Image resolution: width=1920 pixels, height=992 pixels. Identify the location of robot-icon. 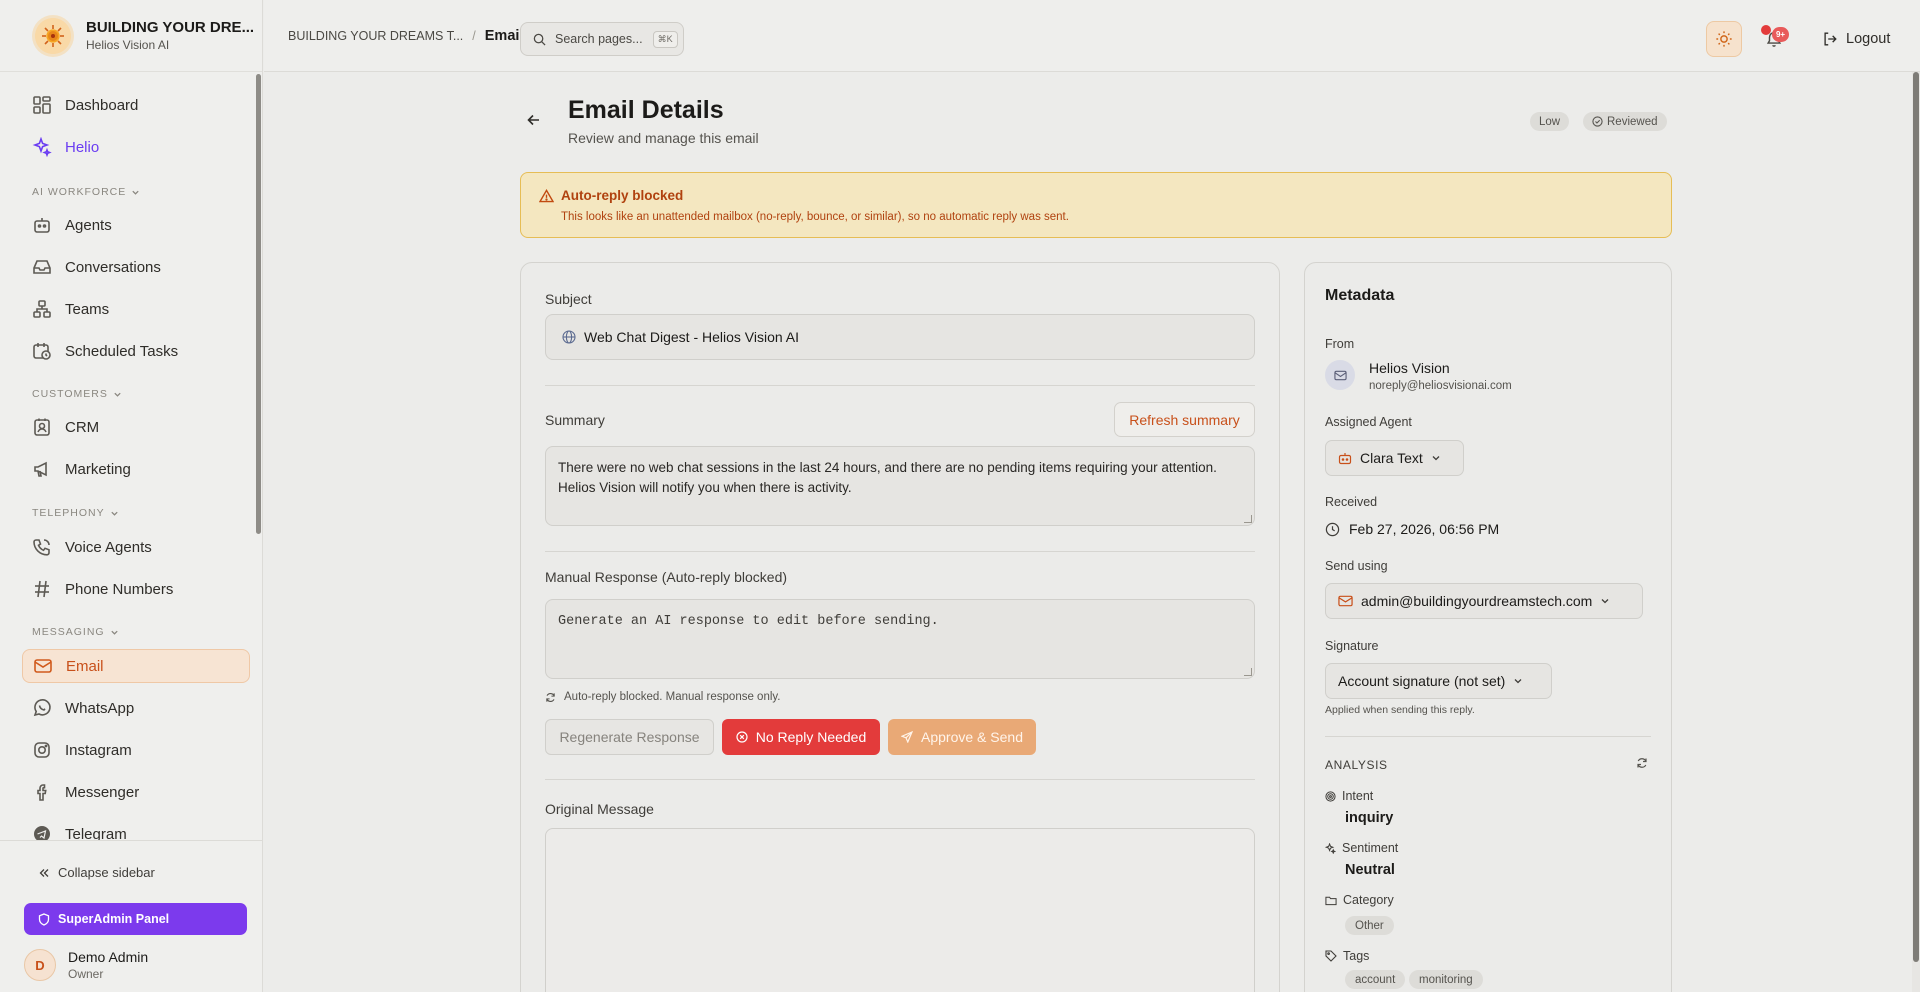
(42, 225).